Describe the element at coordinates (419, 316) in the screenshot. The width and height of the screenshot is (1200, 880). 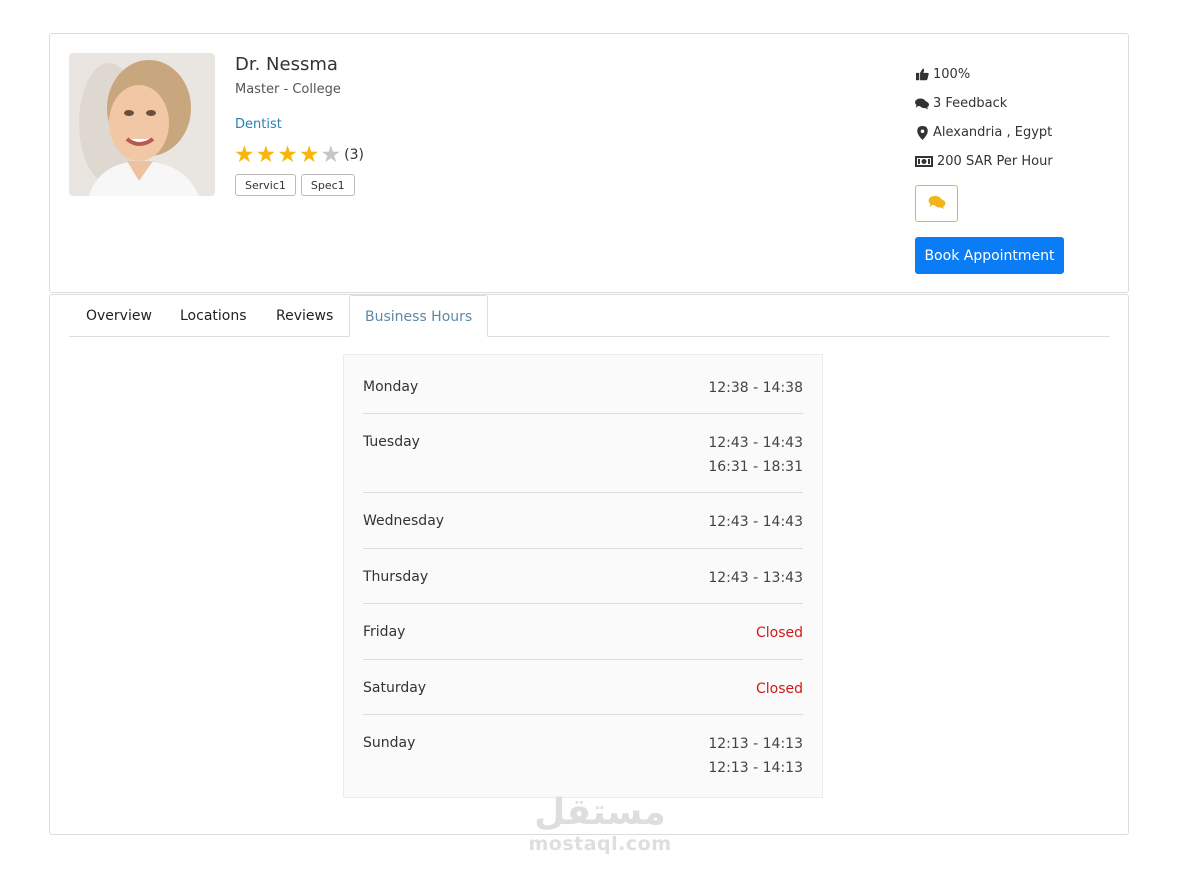
I see `tab-business-hours: Business Hours` at that location.